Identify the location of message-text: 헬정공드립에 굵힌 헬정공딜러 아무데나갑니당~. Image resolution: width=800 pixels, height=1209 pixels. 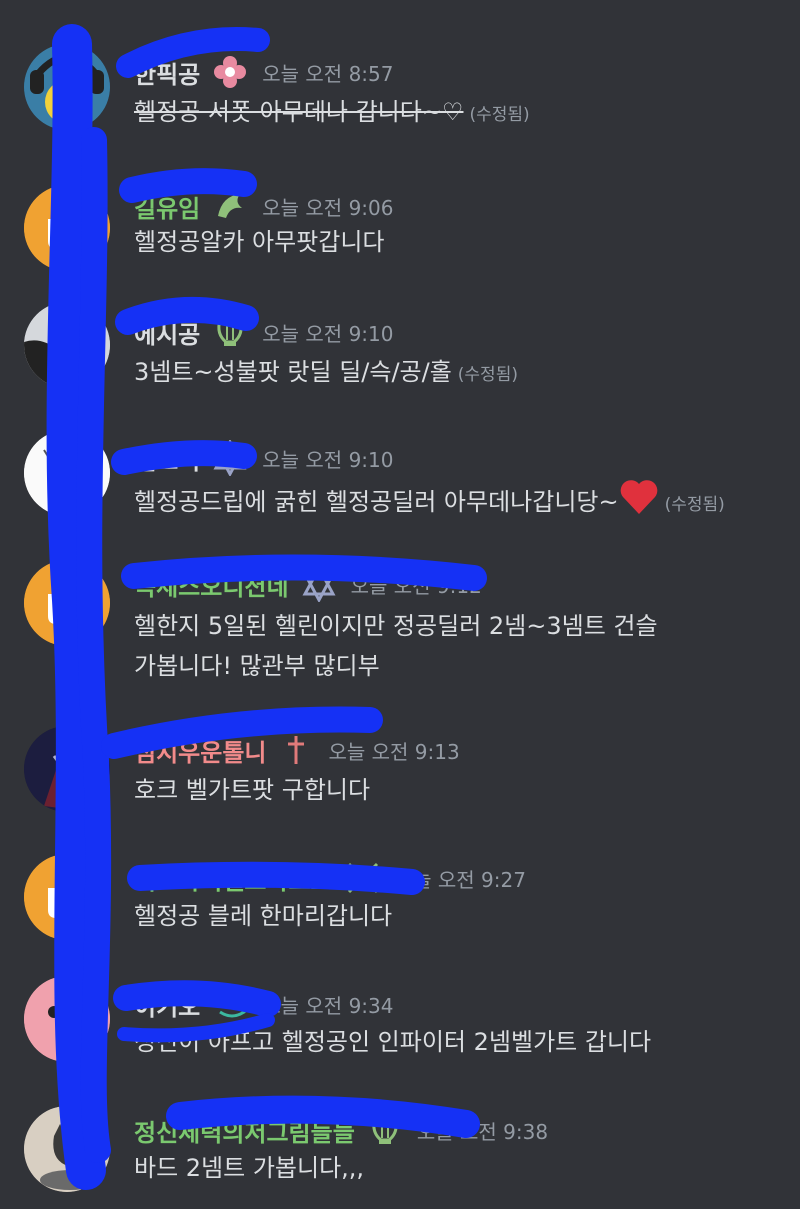
(376, 502).